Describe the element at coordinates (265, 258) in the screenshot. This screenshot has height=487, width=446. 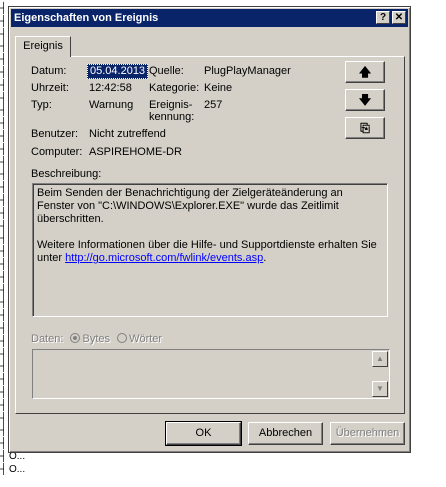
I see `description-line2-suffix: .` at that location.